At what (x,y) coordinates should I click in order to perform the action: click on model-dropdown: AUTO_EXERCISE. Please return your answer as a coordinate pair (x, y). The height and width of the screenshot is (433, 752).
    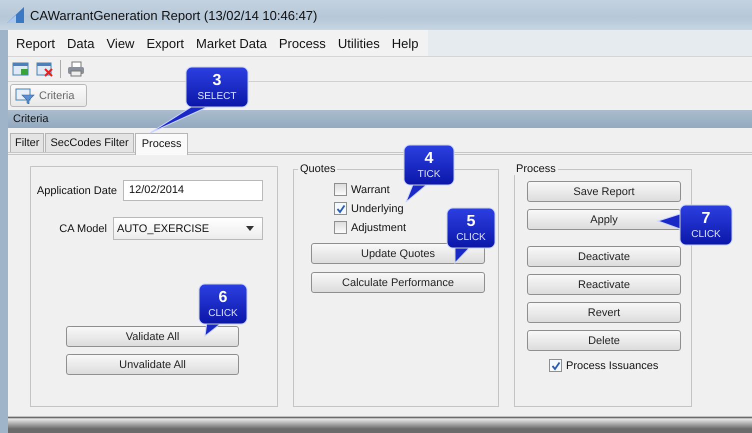
    Looking at the image, I should click on (188, 228).